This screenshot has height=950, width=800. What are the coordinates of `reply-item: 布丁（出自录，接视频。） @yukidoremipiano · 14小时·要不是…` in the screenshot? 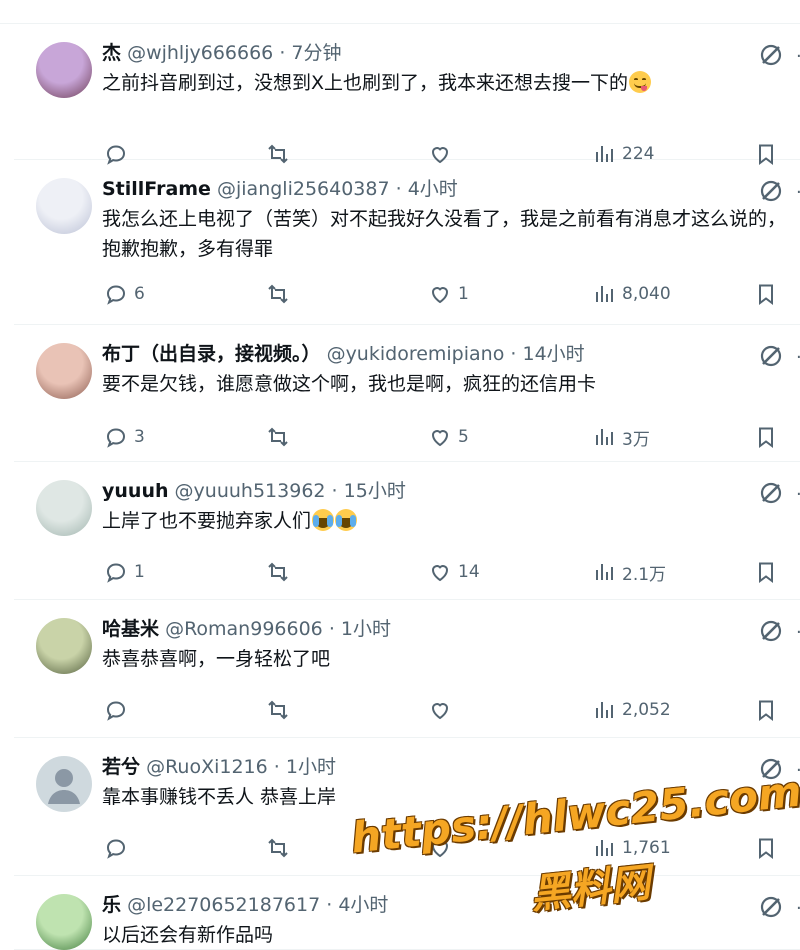 It's located at (407, 393).